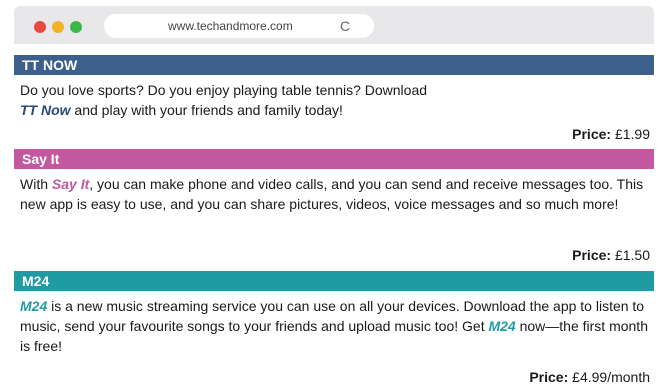 The image size is (658, 389). Describe the element at coordinates (230, 26) in the screenshot. I see `url-text: www.techandmore.com` at that location.